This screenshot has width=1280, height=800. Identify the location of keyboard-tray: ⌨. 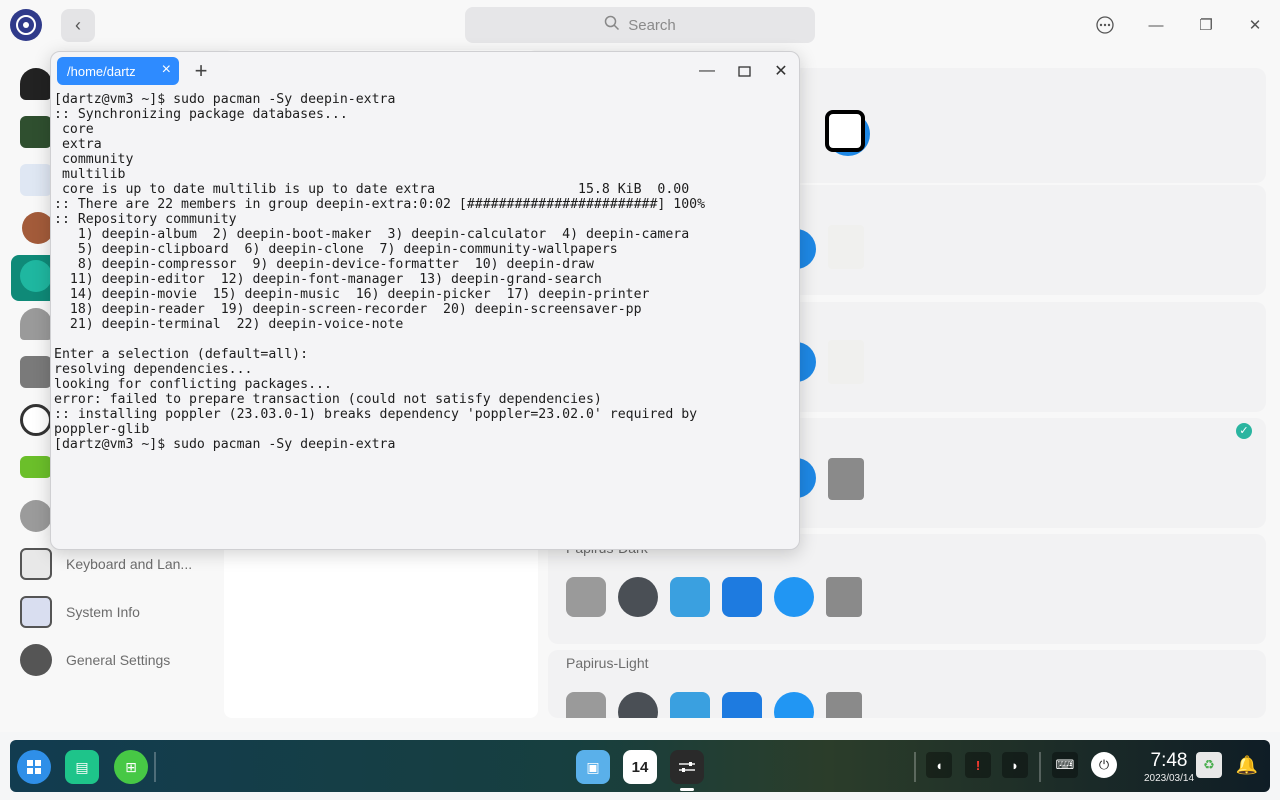
(1065, 765).